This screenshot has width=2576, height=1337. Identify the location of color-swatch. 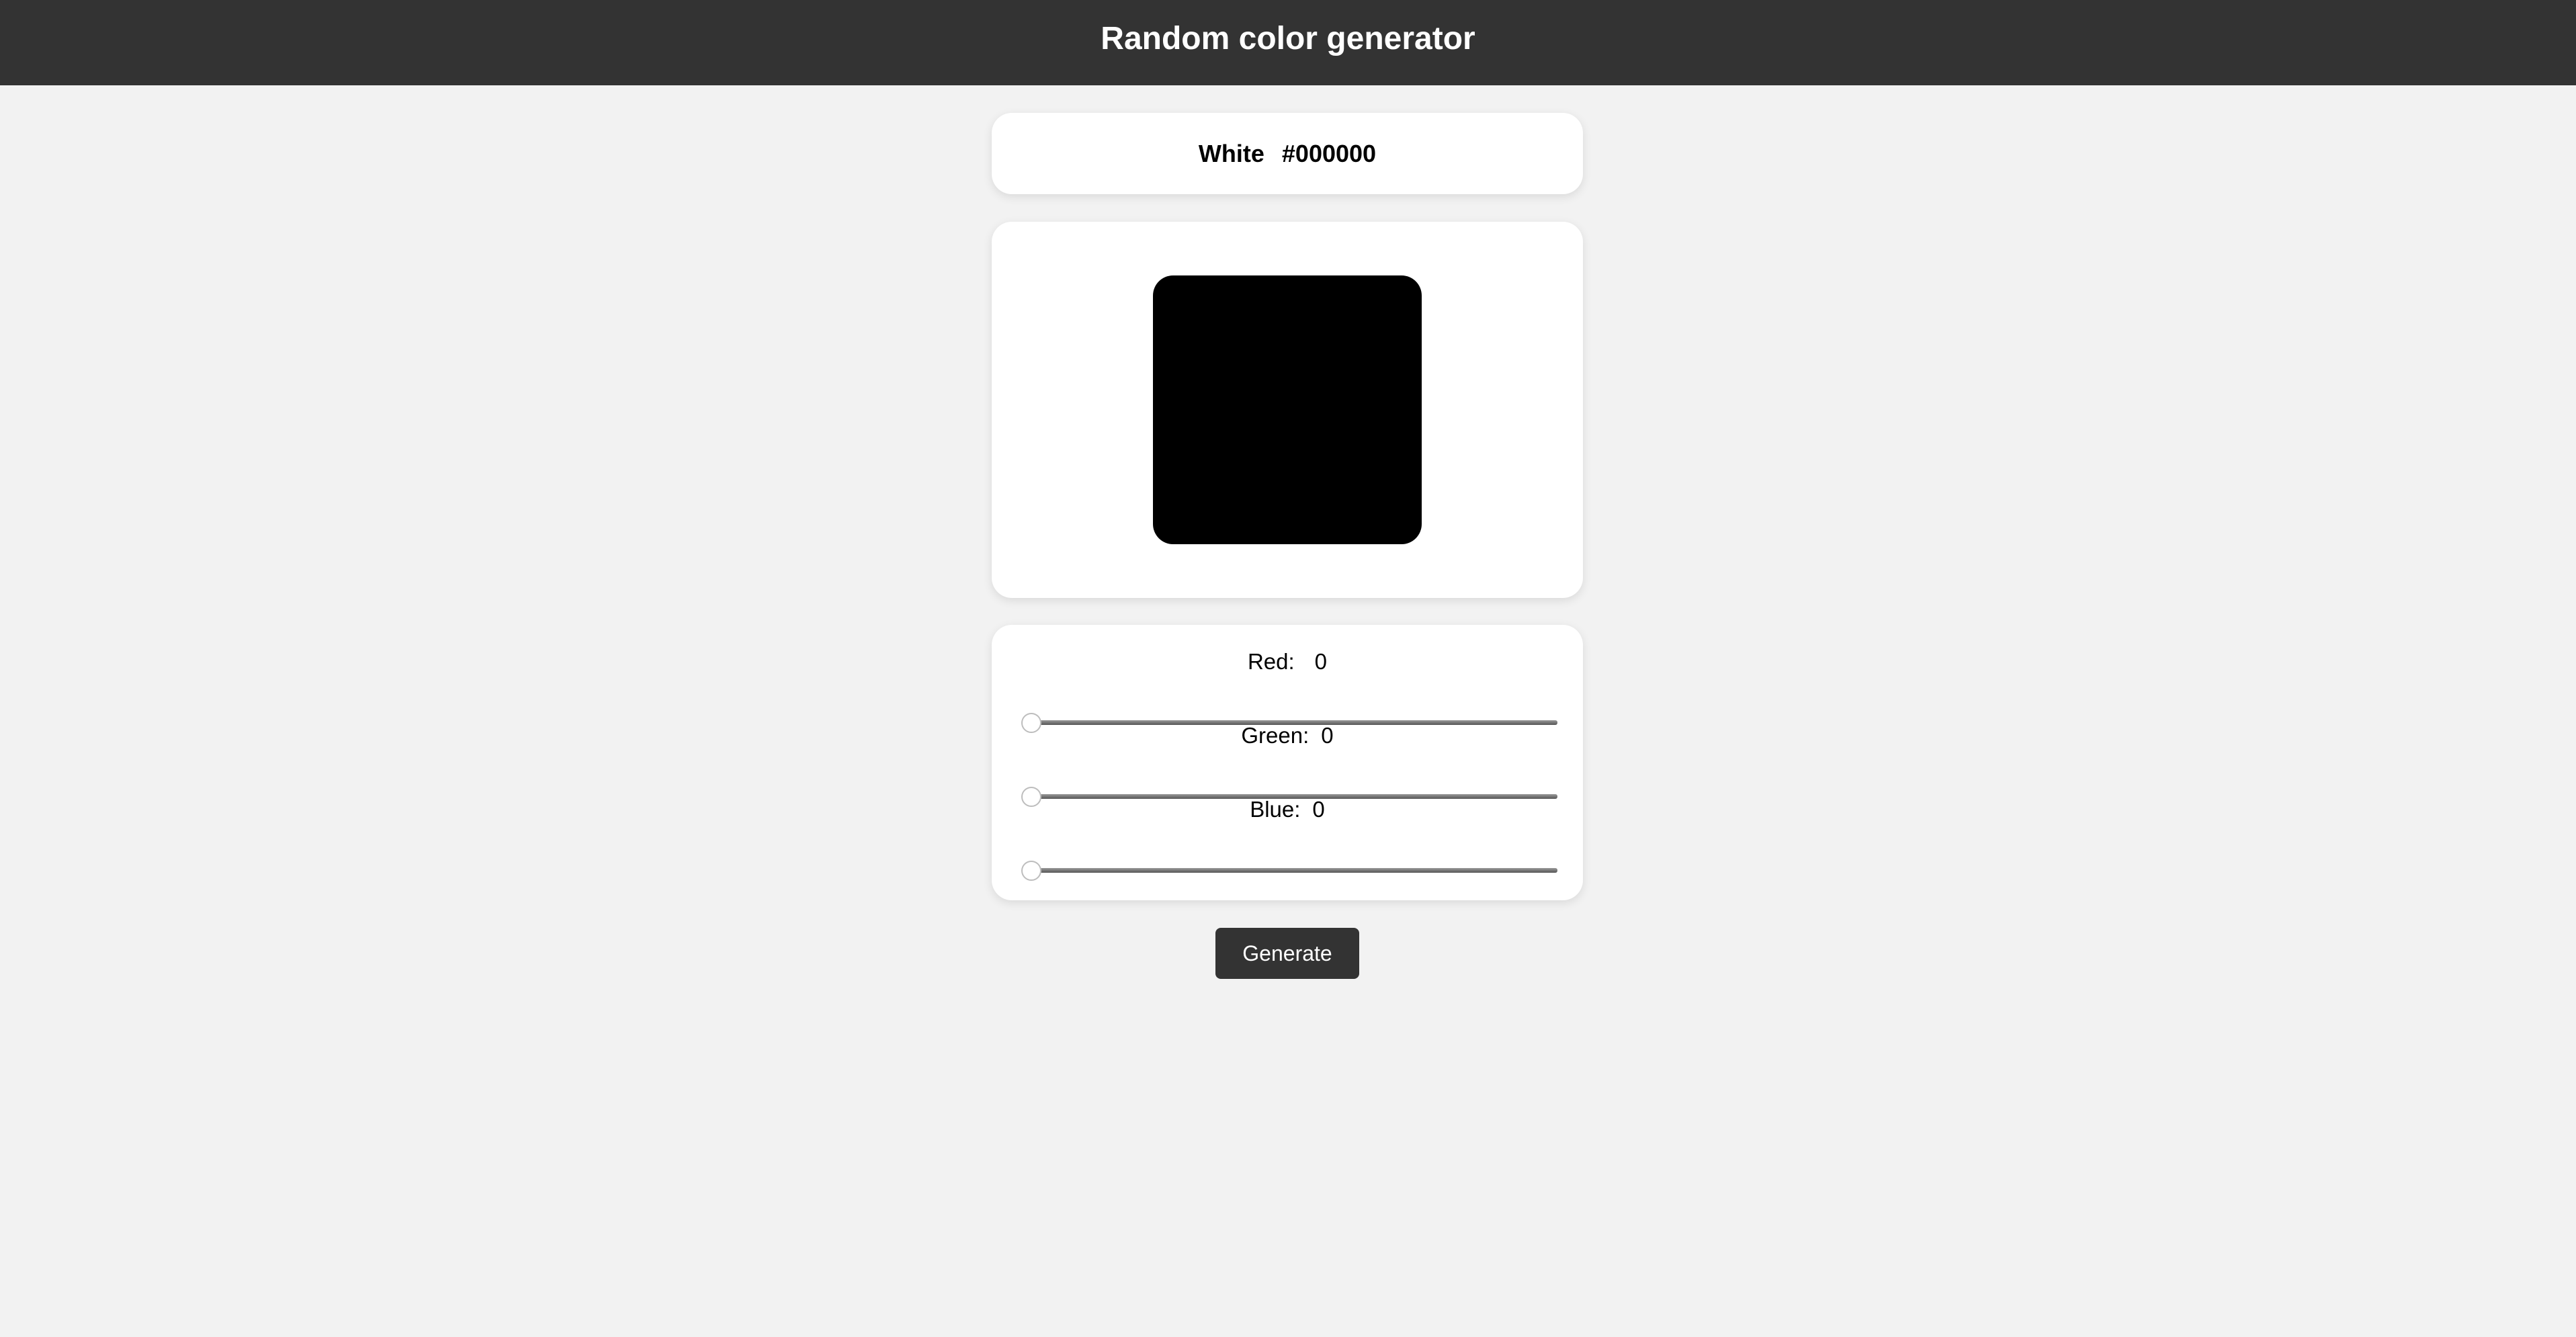
(1287, 409).